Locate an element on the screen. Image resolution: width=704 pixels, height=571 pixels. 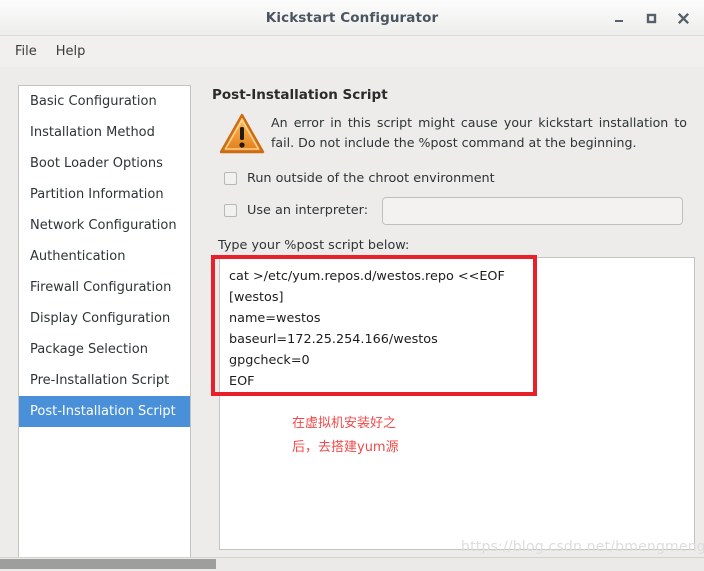
interpreter-input is located at coordinates (532, 211).